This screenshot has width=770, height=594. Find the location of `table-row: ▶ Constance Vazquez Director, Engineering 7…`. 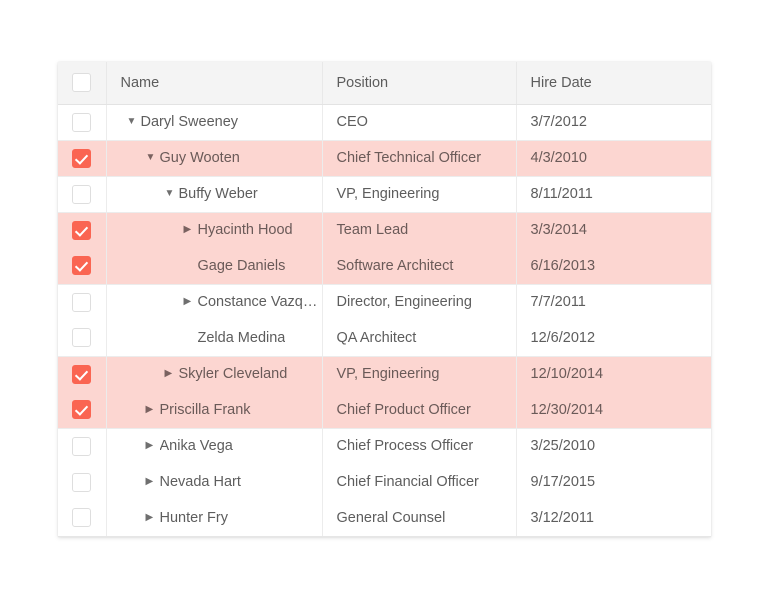

table-row: ▶ Constance Vazquez Director, Engineering 7… is located at coordinates (384, 301).